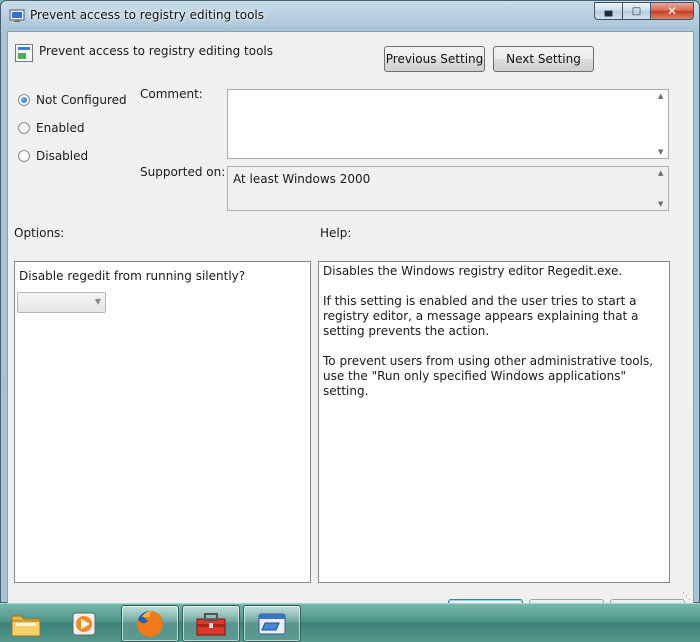 The height and width of the screenshot is (642, 700). I want to click on close-icon: ✕, so click(672, 11).